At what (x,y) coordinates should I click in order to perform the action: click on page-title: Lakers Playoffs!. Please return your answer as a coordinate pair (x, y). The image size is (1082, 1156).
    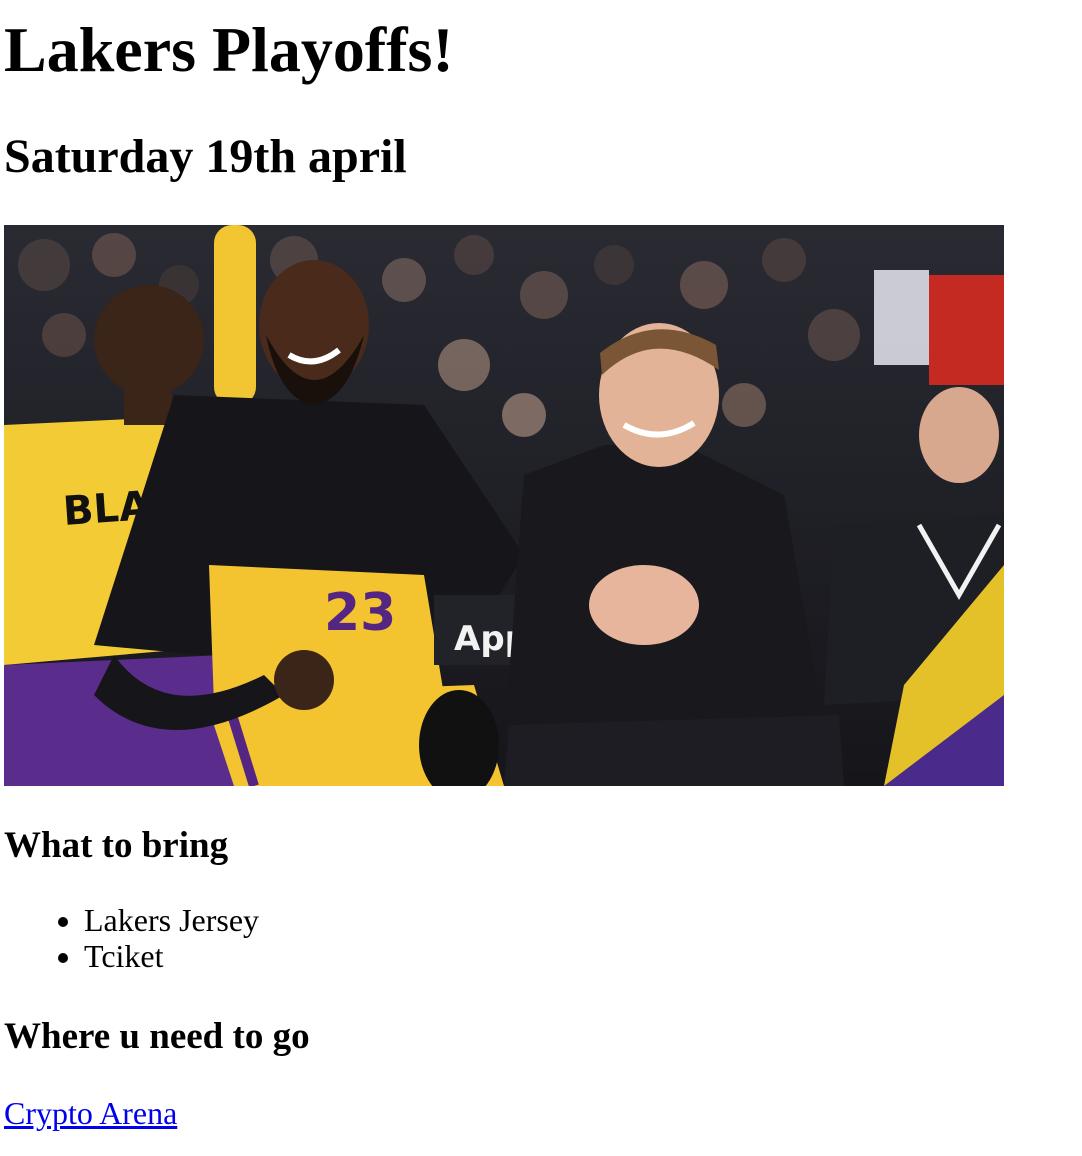
    Looking at the image, I should click on (229, 49).